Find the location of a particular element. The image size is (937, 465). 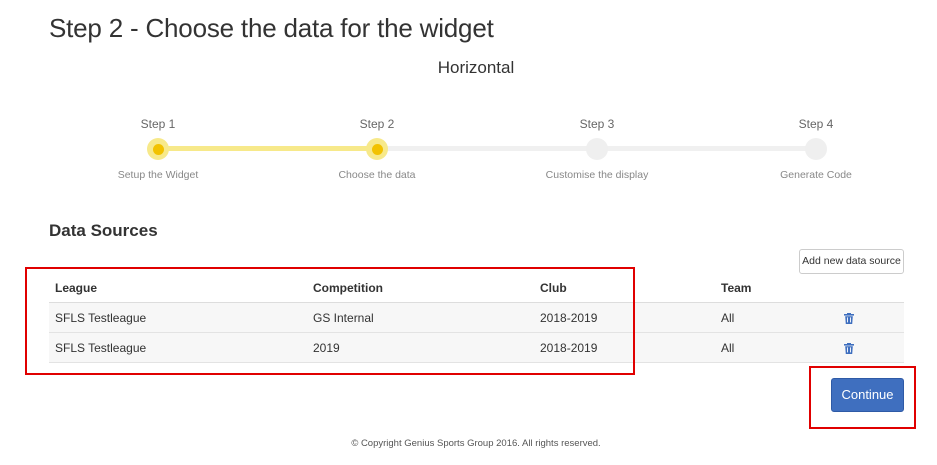

column-header-league: League is located at coordinates (76, 288).